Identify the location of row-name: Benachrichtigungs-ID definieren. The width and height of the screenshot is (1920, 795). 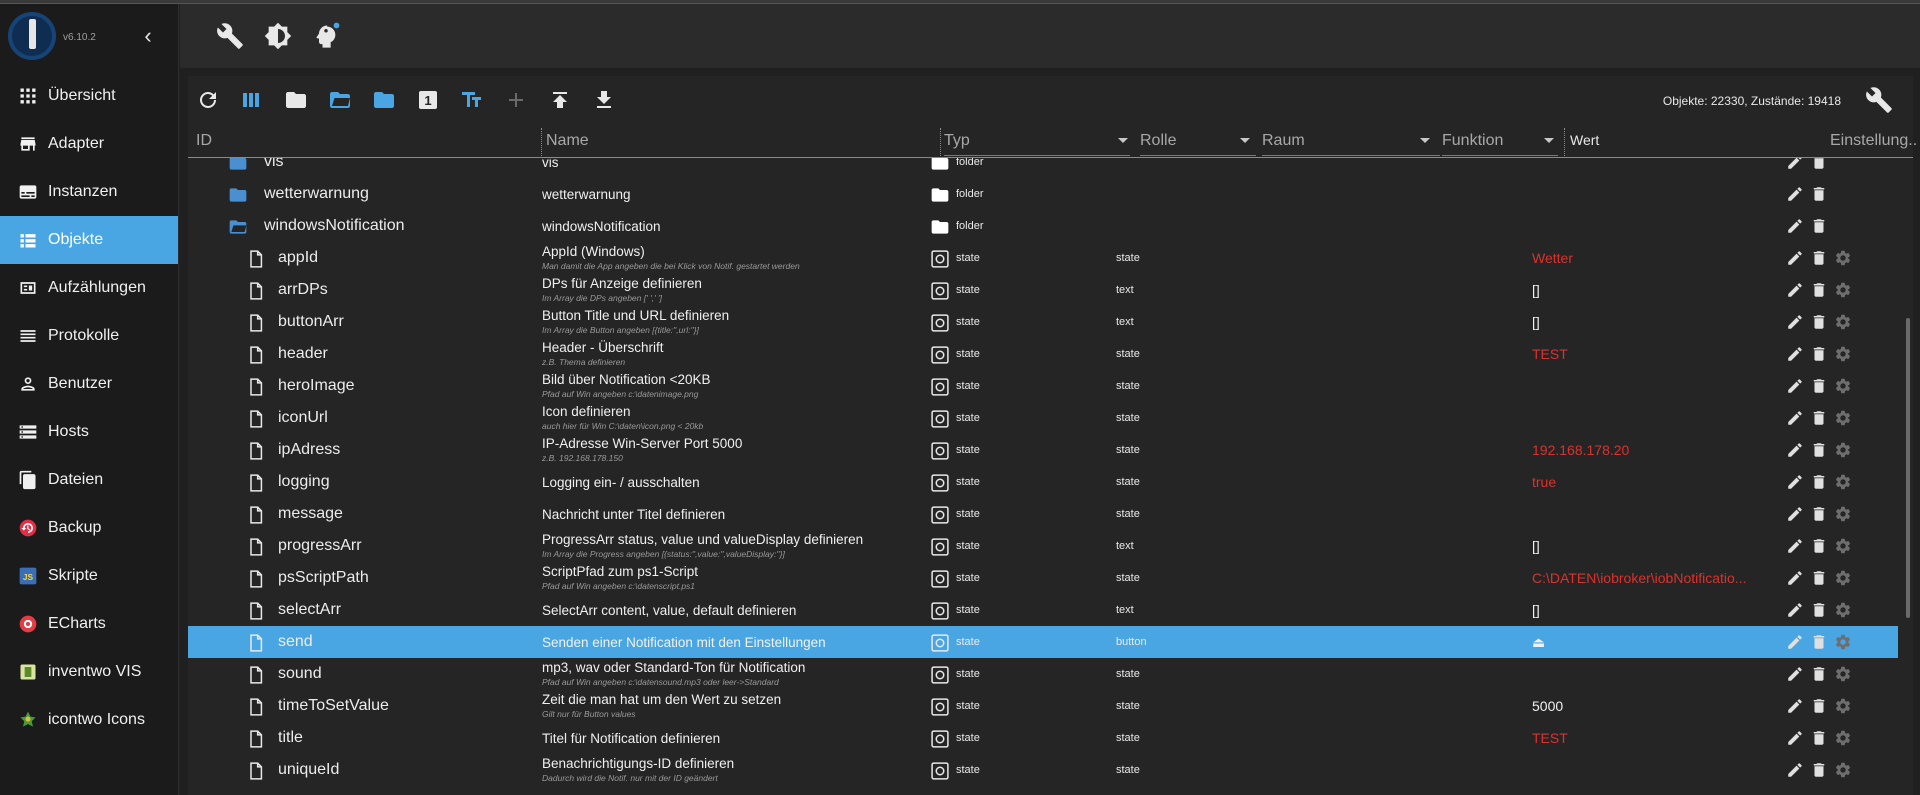
(739, 763).